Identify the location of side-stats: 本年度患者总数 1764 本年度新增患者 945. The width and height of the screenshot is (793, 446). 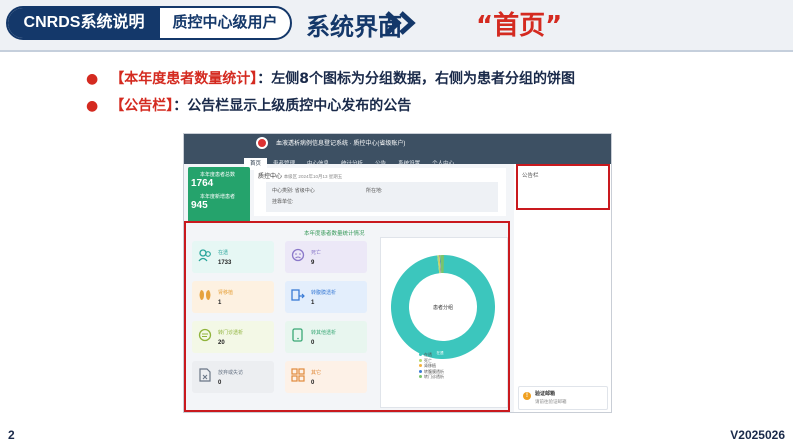
(219, 195).